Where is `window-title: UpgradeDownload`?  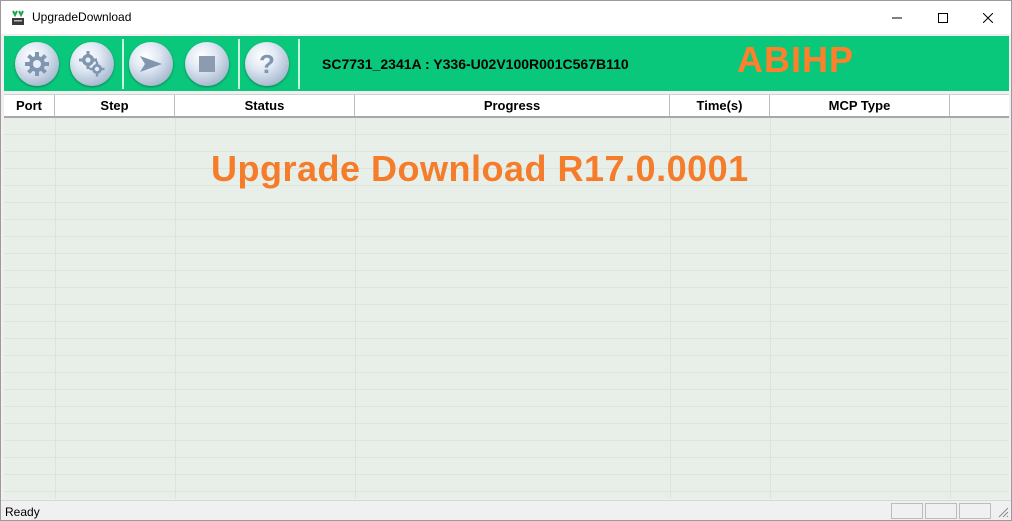
window-title: UpgradeDownload is located at coordinates (82, 17).